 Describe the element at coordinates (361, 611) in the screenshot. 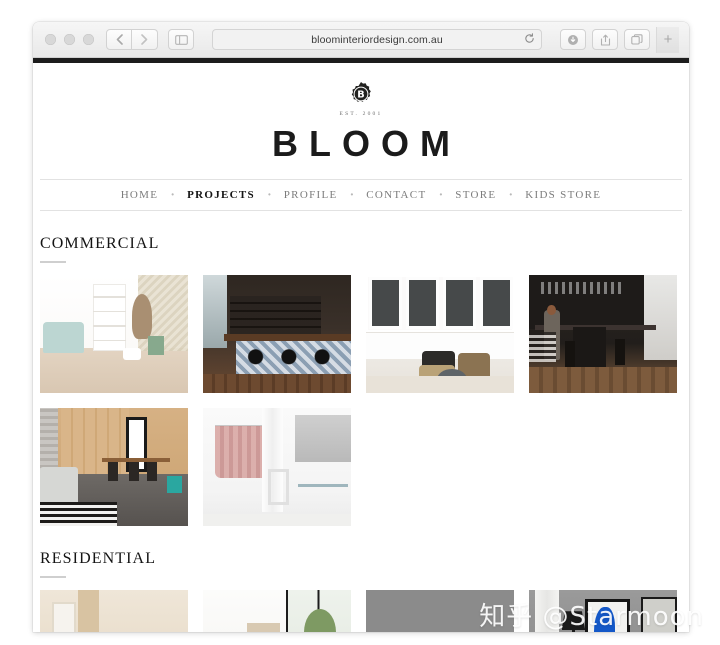

I see `project-grid-residential` at that location.